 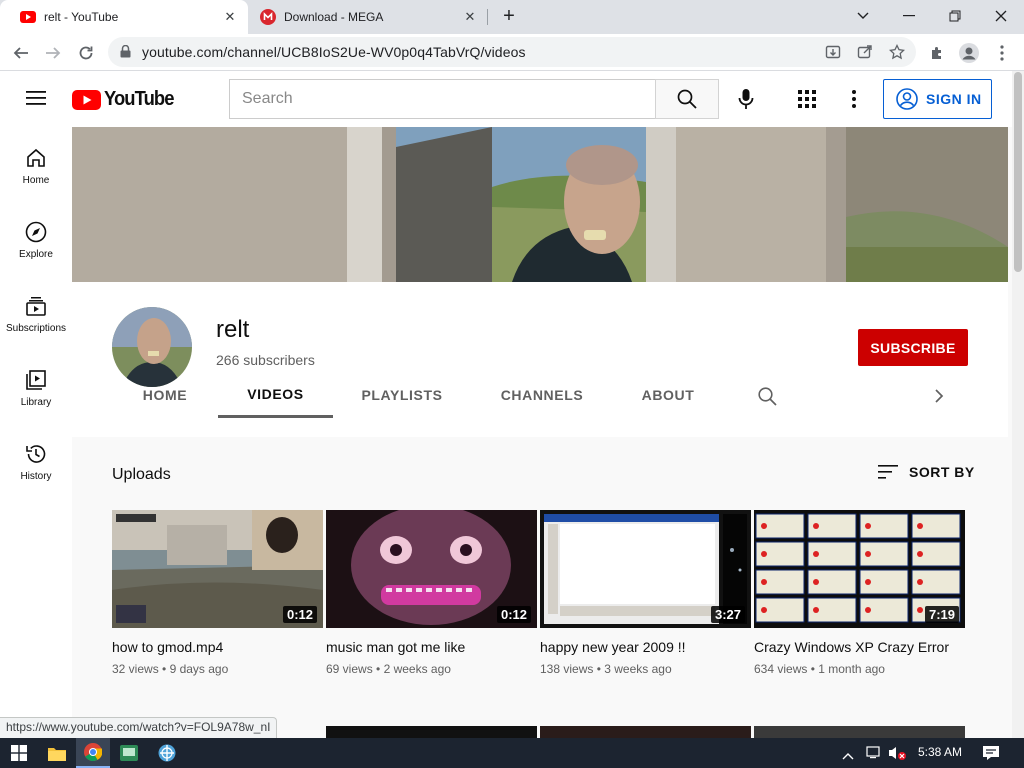 I want to click on channel-name: relt, so click(x=233, y=329).